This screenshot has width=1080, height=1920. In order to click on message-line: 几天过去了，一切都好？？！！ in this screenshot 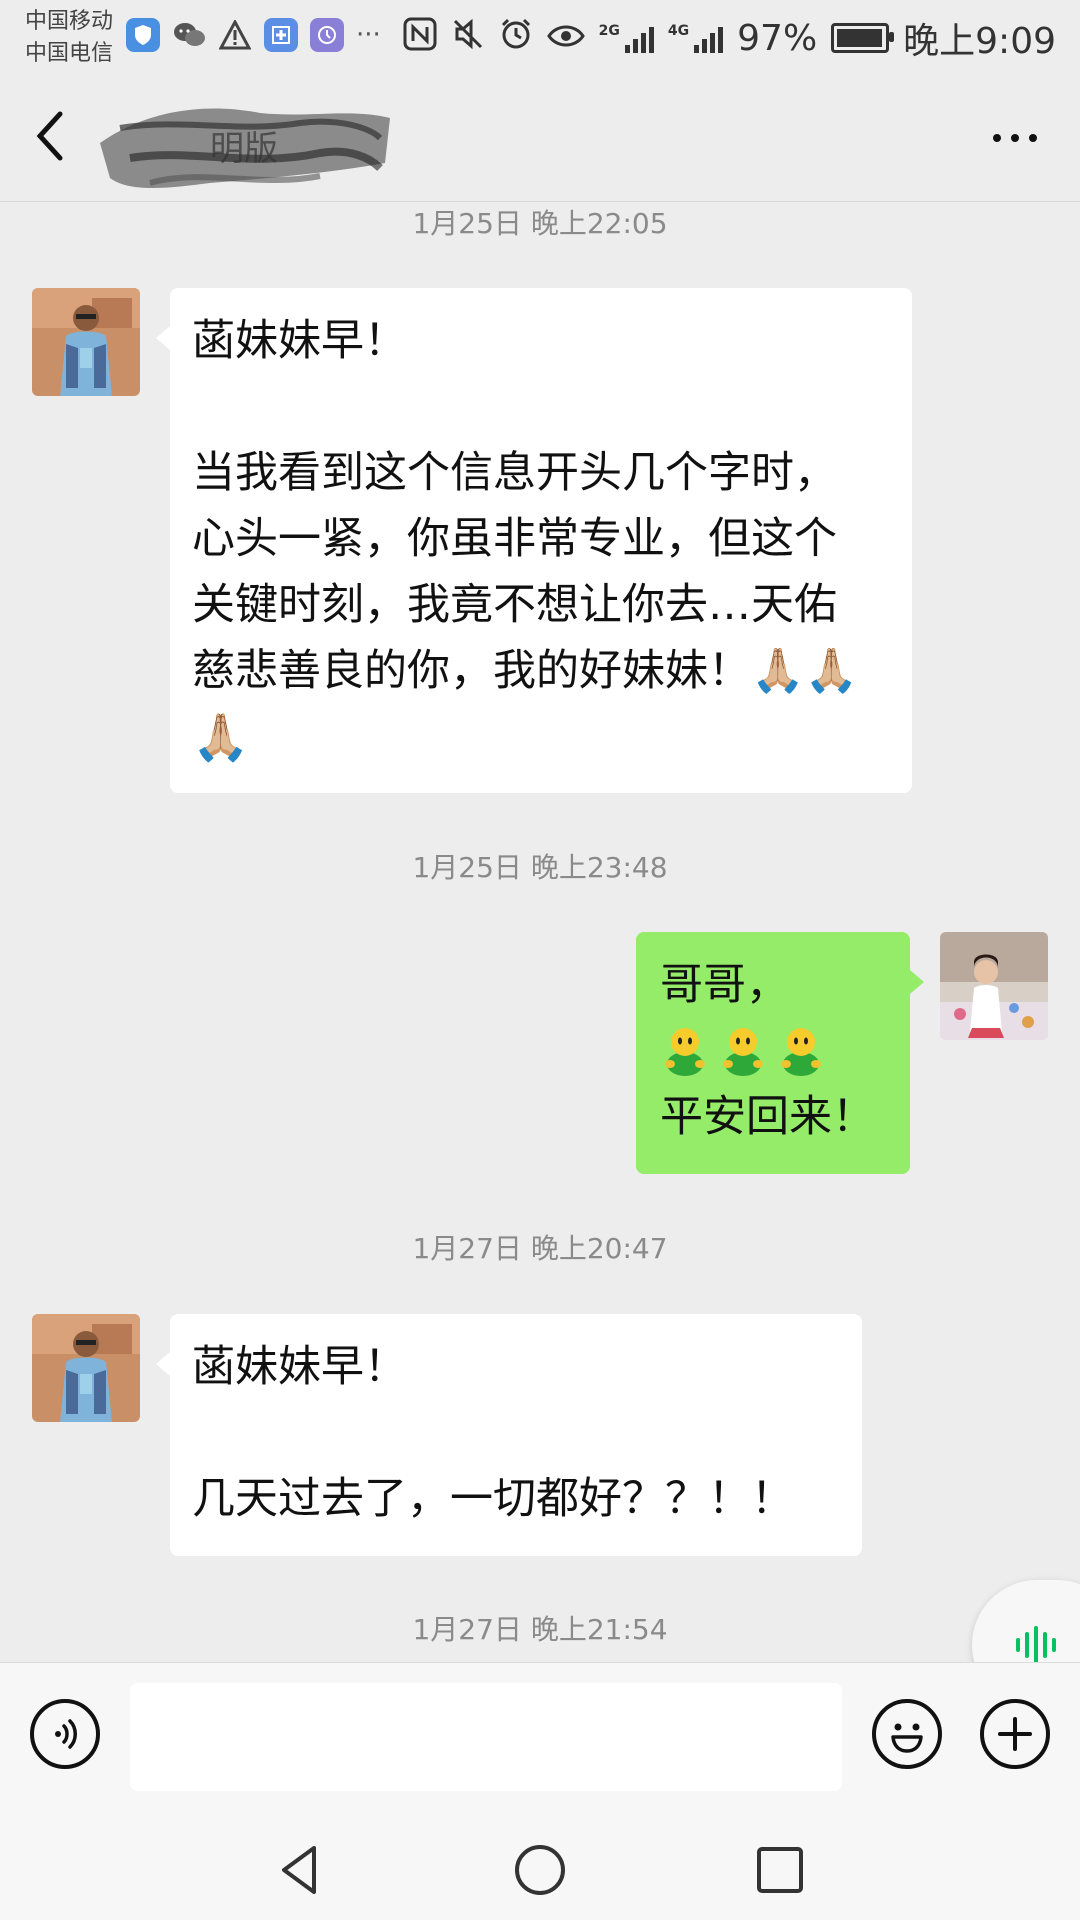, I will do `click(493, 1499)`.